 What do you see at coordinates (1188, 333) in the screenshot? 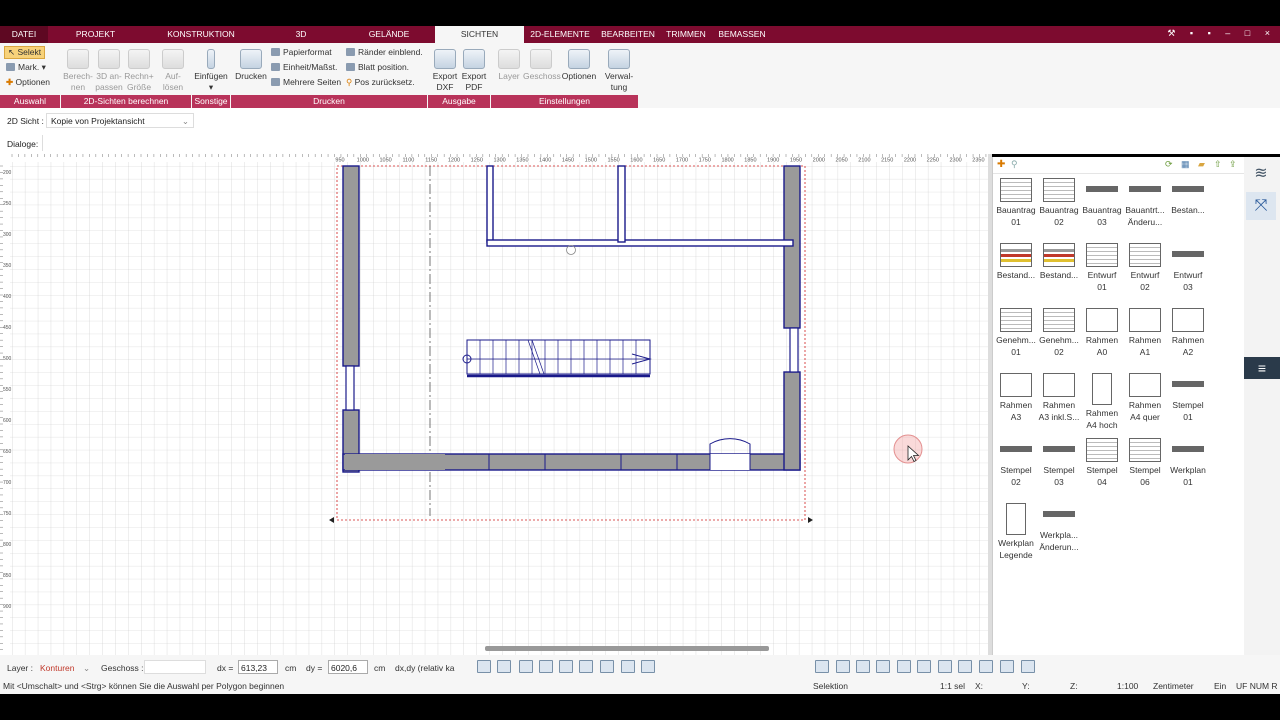
I see `symbol-item: Rahmen A2` at bounding box center [1188, 333].